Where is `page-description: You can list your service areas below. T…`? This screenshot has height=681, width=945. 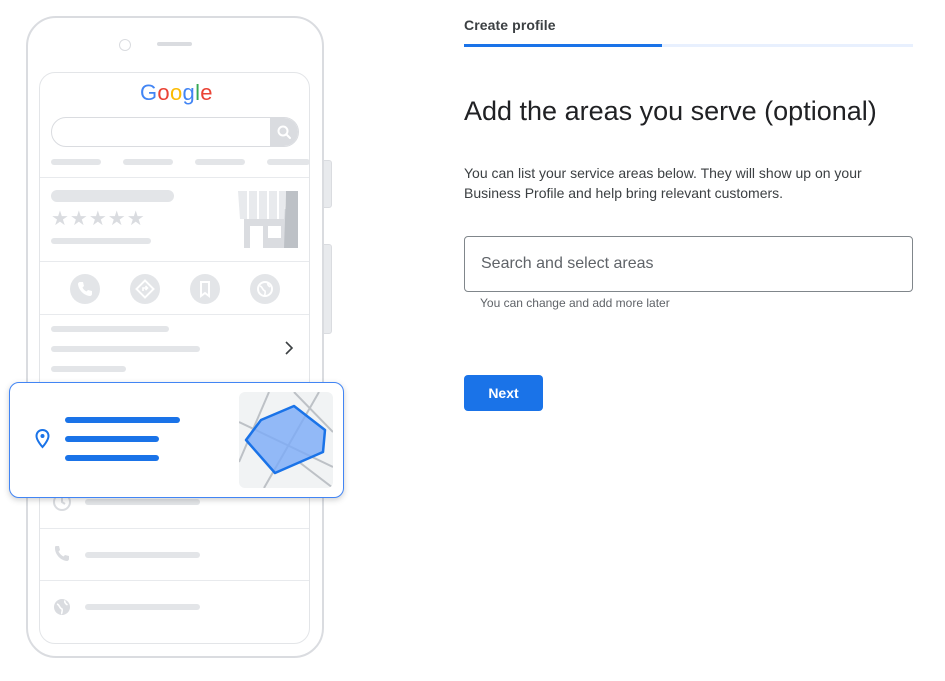 page-description: You can list your service areas below. T… is located at coordinates (663, 183).